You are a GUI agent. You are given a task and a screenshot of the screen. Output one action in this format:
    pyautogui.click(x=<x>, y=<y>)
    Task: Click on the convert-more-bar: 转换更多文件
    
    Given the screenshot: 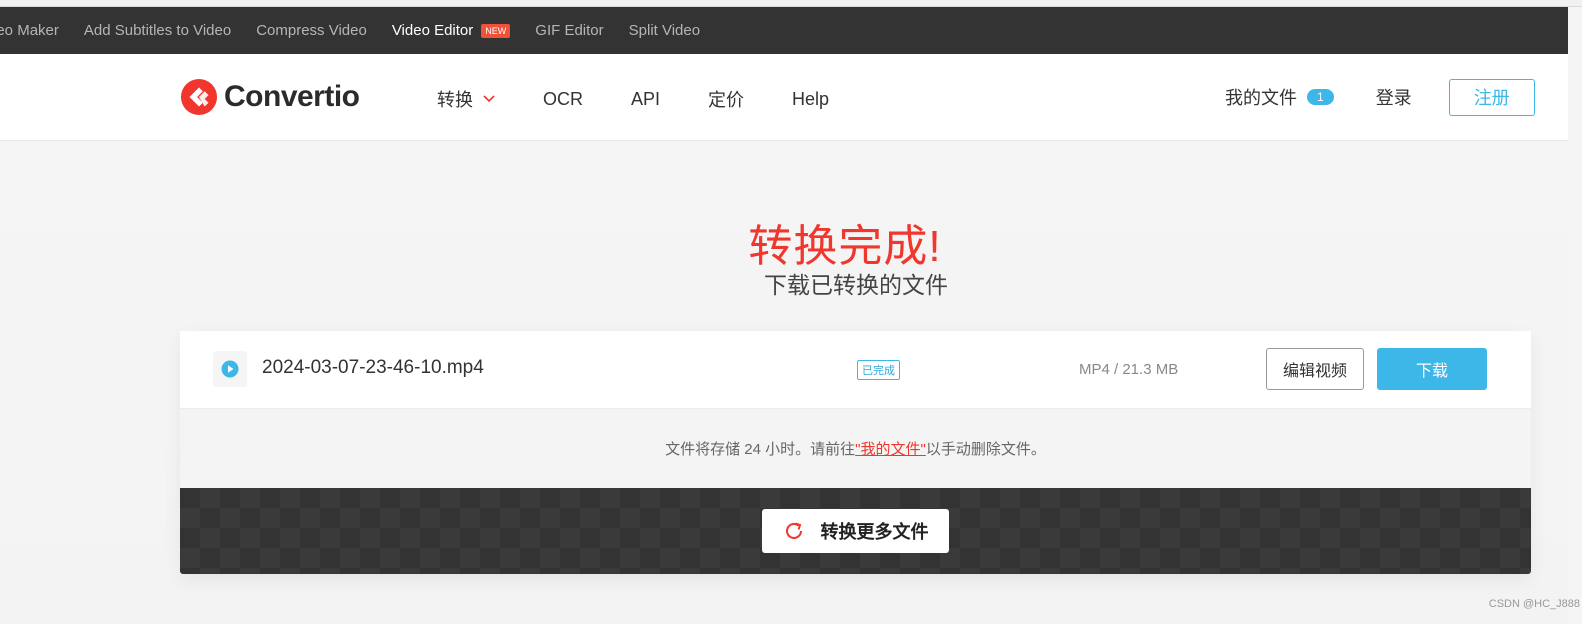 What is the action you would take?
    pyautogui.click(x=855, y=531)
    